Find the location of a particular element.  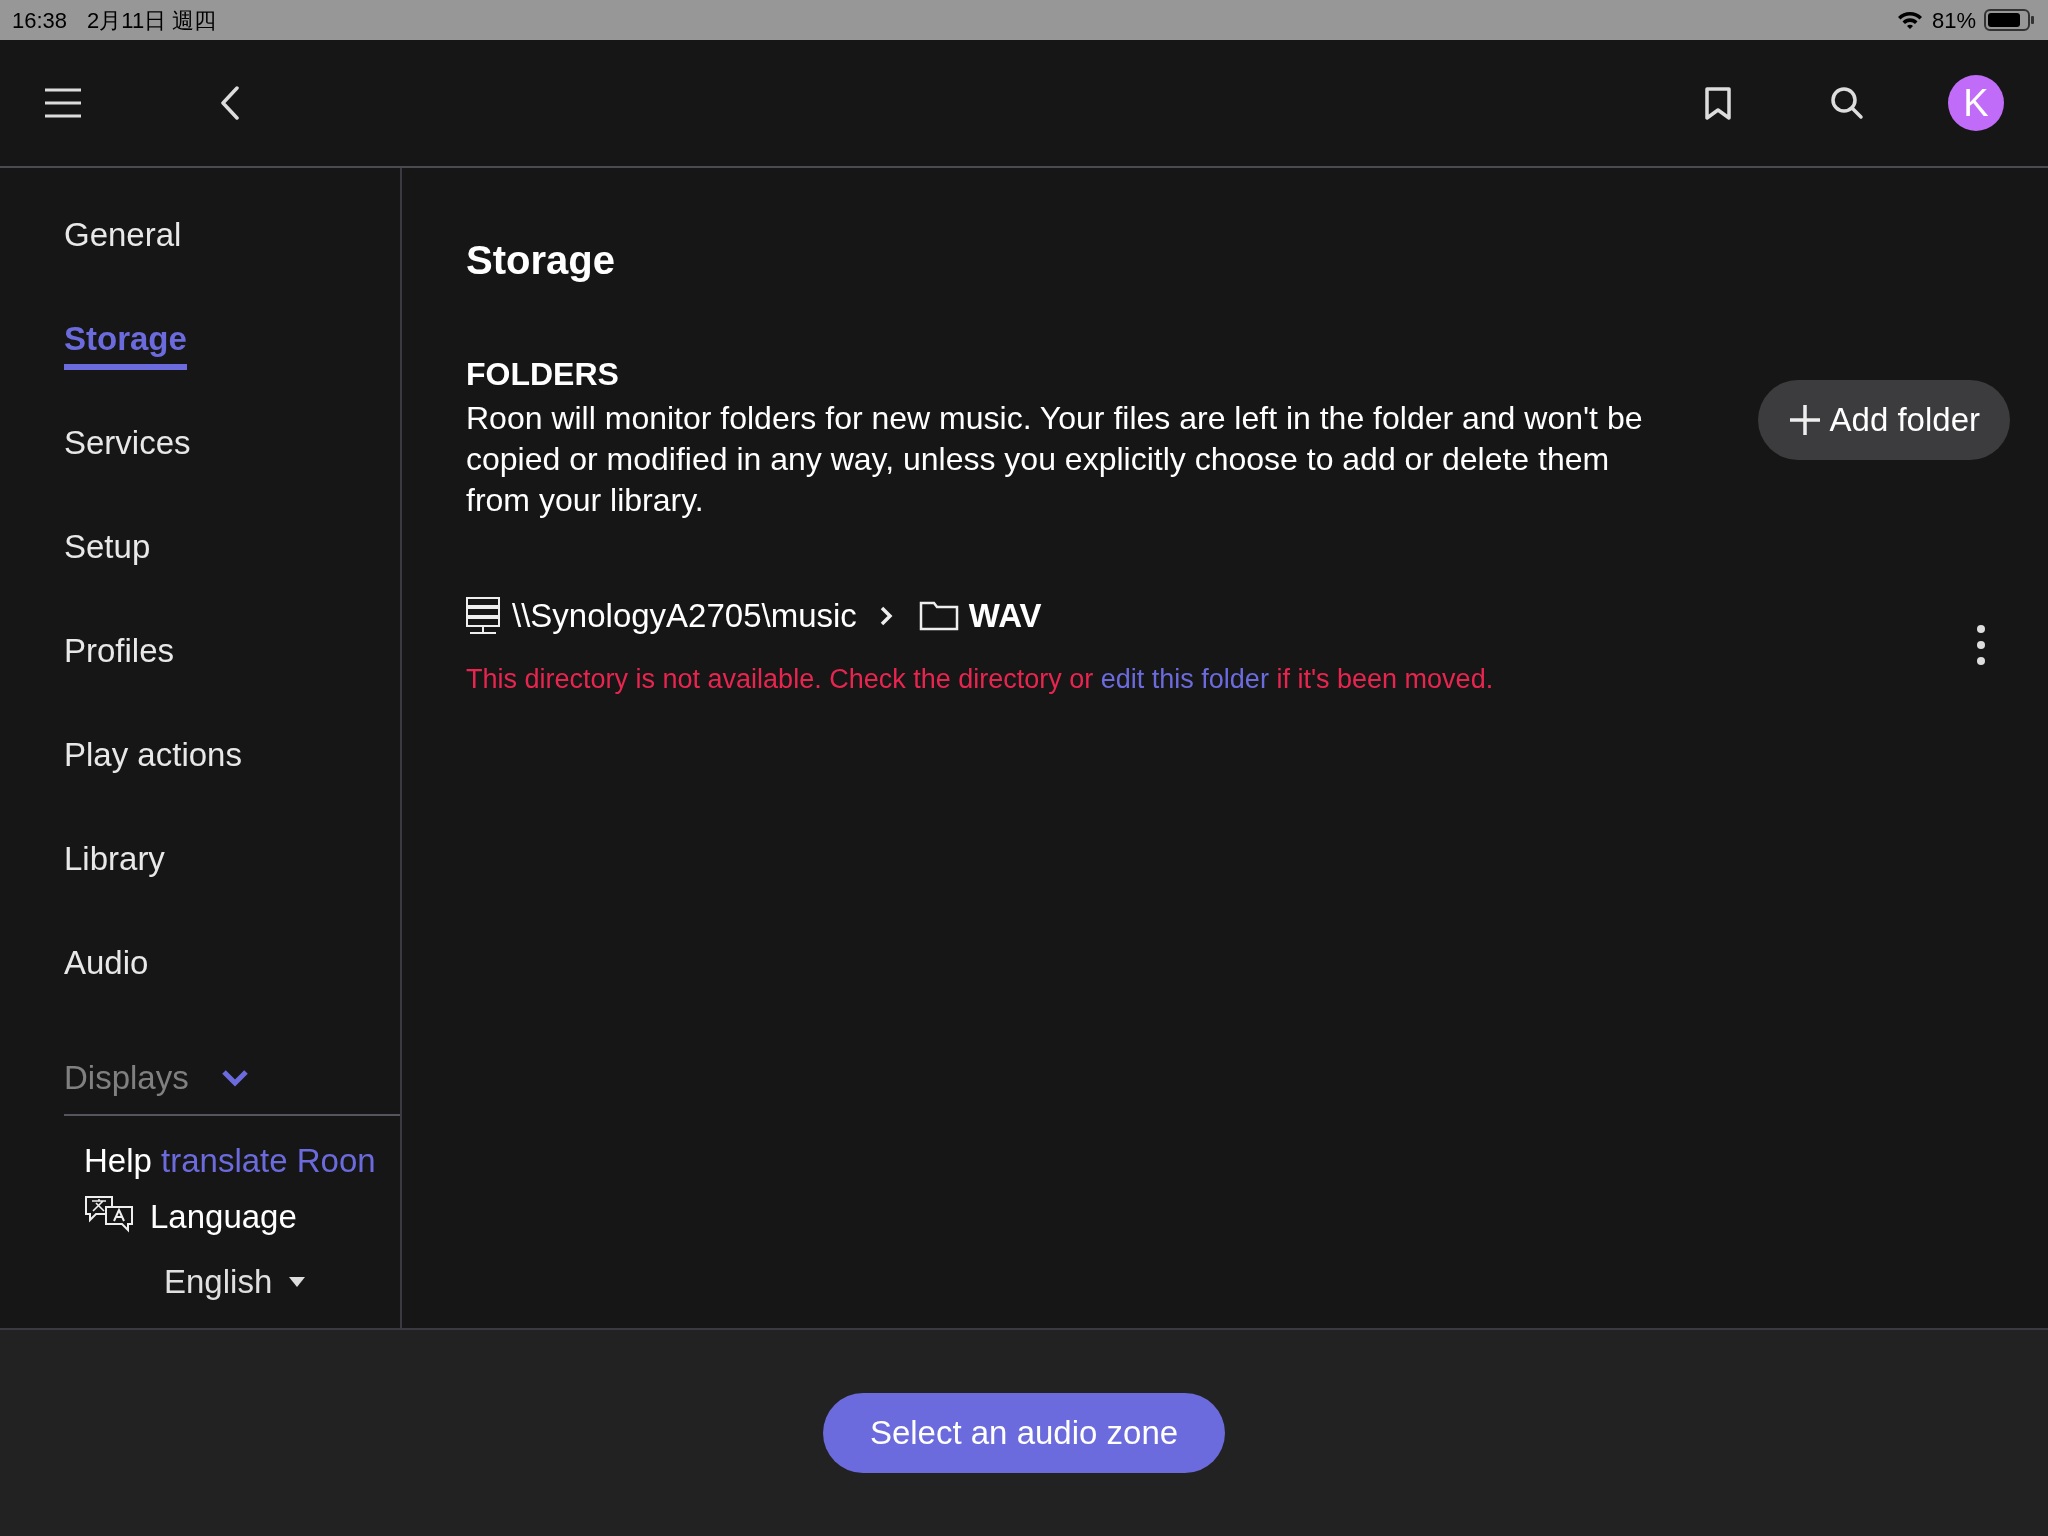

menu-icon is located at coordinates (63, 103).